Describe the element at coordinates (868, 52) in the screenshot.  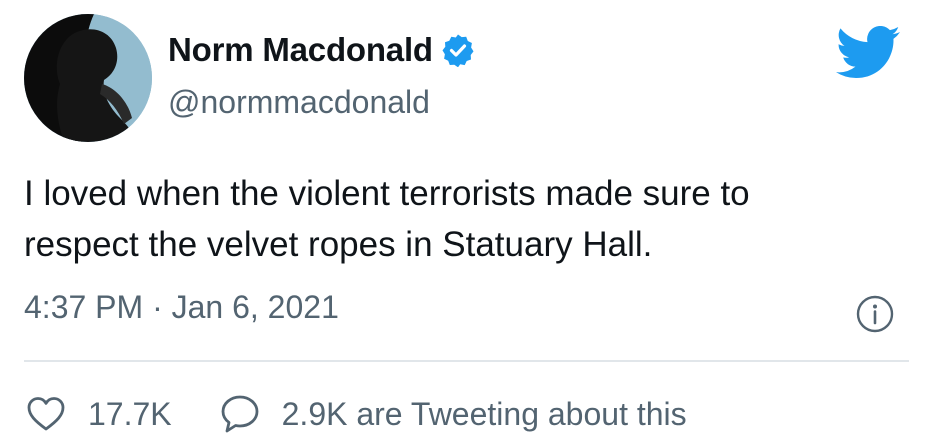
I see `twitter-bird-icon` at that location.